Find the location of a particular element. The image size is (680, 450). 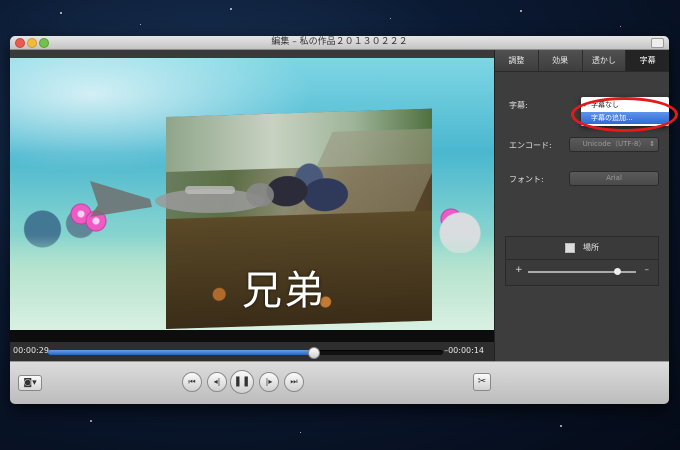

place-box: 場所 + – is located at coordinates (582, 261).